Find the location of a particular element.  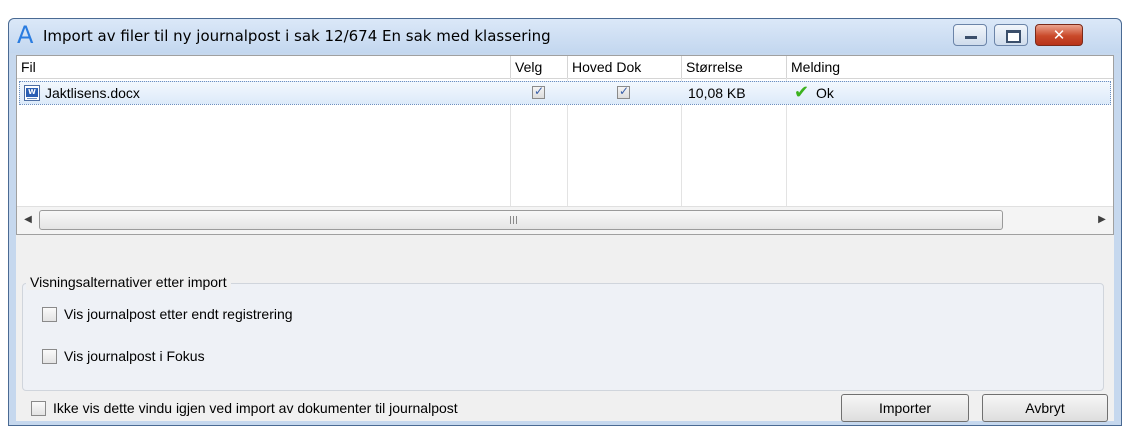

horizontal-scrollbar: ◀ ▶ is located at coordinates (565, 220).